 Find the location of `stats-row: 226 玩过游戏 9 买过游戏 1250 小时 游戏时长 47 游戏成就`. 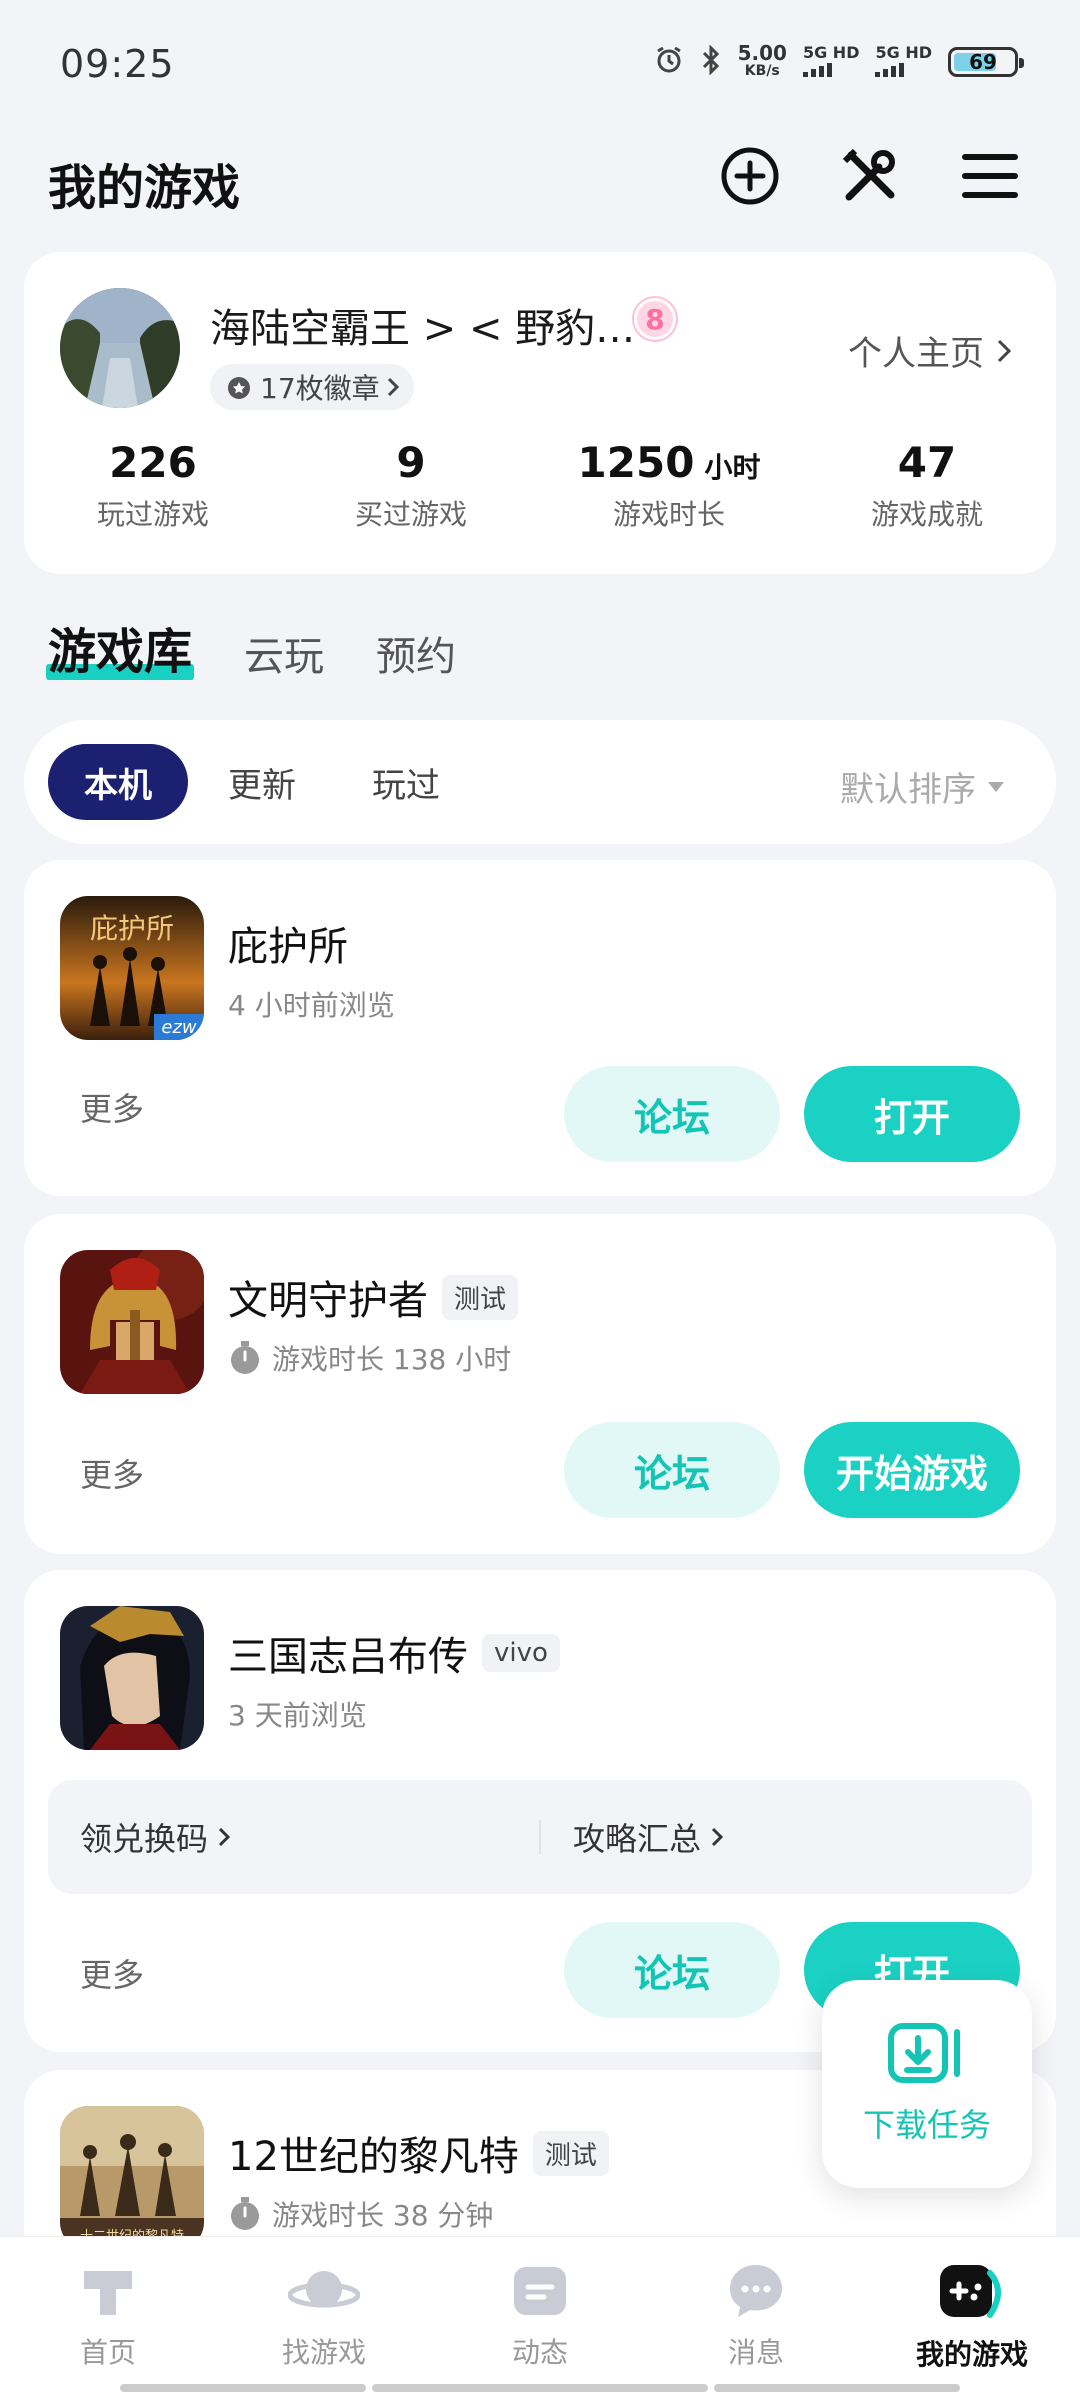

stats-row: 226 玩过游戏 9 买过游戏 1250 小时 游戏时长 47 游戏成就 is located at coordinates (540, 485).